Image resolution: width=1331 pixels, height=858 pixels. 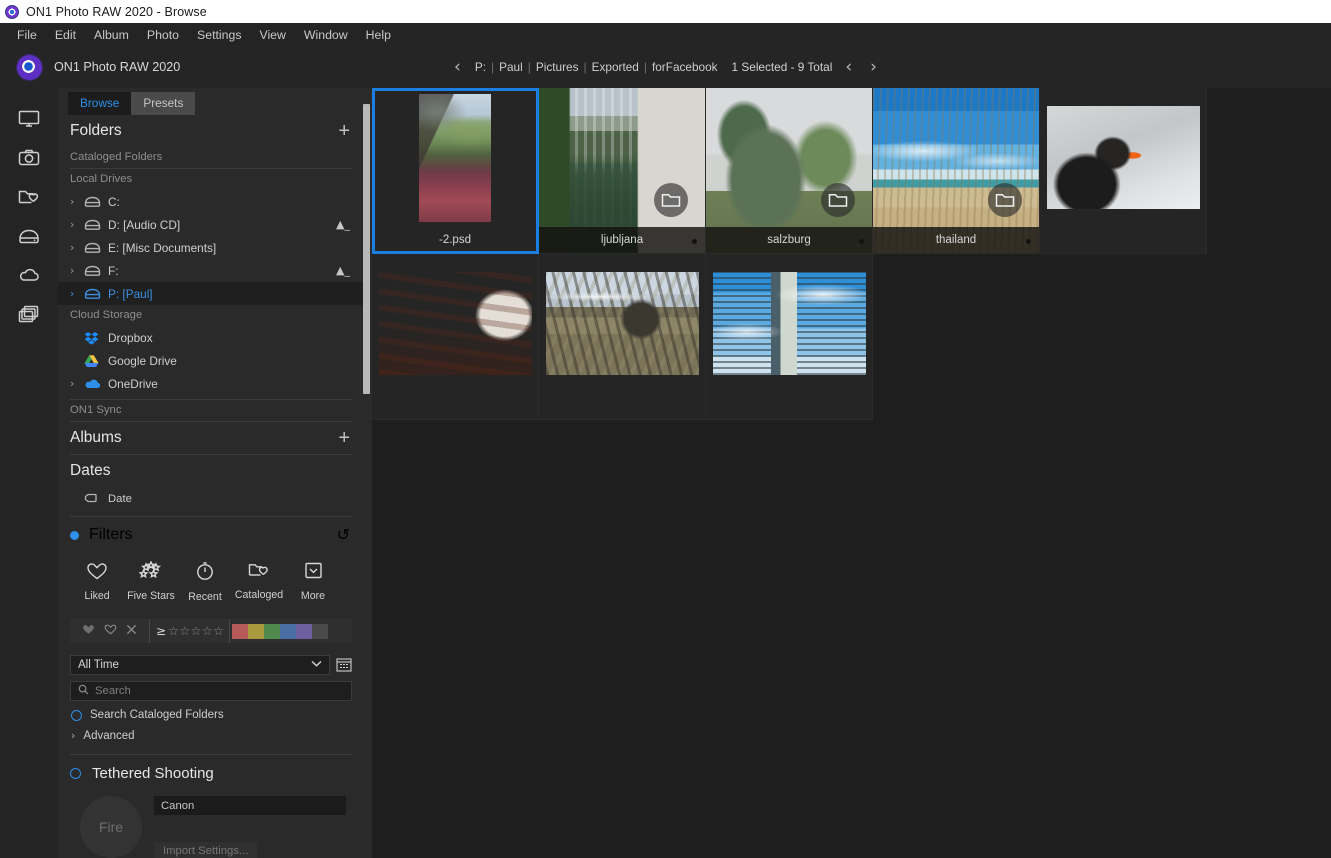 What do you see at coordinates (455, 240) in the screenshot?
I see `thumbnail-caption: -2.psd` at bounding box center [455, 240].